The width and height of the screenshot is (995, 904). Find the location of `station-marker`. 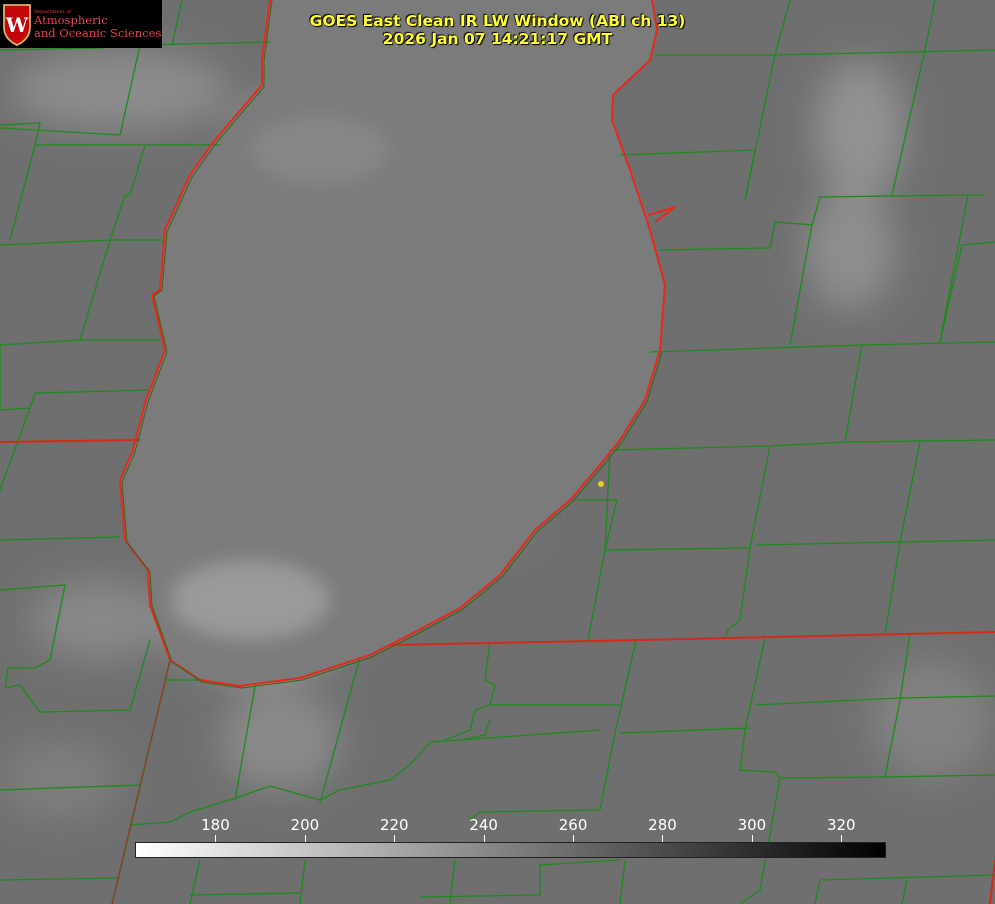

station-marker is located at coordinates (601, 484).